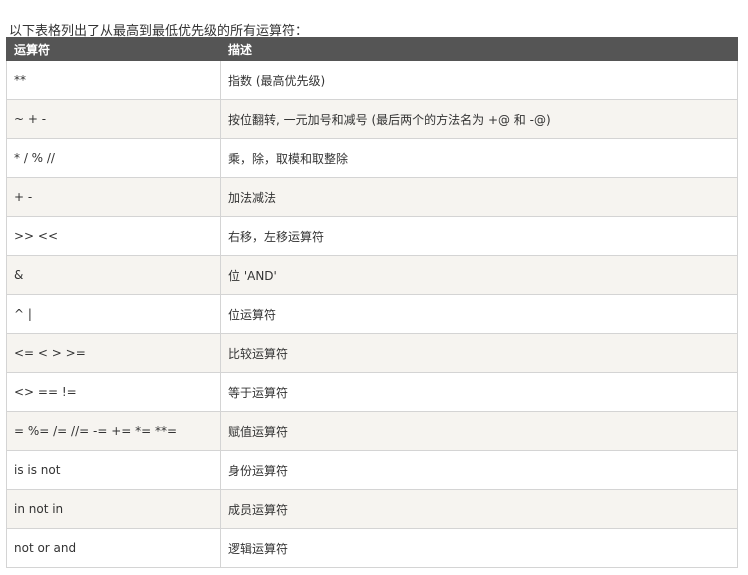 The height and width of the screenshot is (575, 748). Describe the element at coordinates (479, 431) in the screenshot. I see `description-cell: 赋值运算符` at that location.